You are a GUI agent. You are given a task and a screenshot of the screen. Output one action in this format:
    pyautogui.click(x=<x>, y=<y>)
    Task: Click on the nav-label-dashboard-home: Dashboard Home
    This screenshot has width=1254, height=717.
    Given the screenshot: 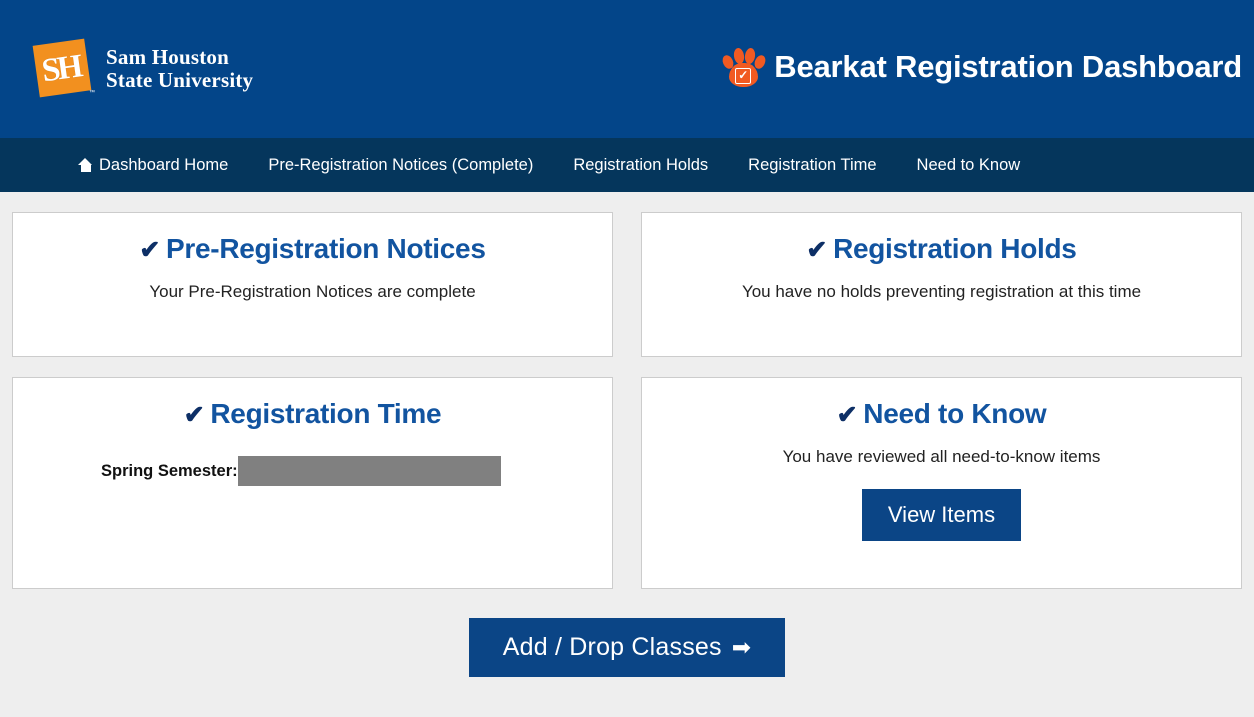 What is the action you would take?
    pyautogui.click(x=164, y=164)
    